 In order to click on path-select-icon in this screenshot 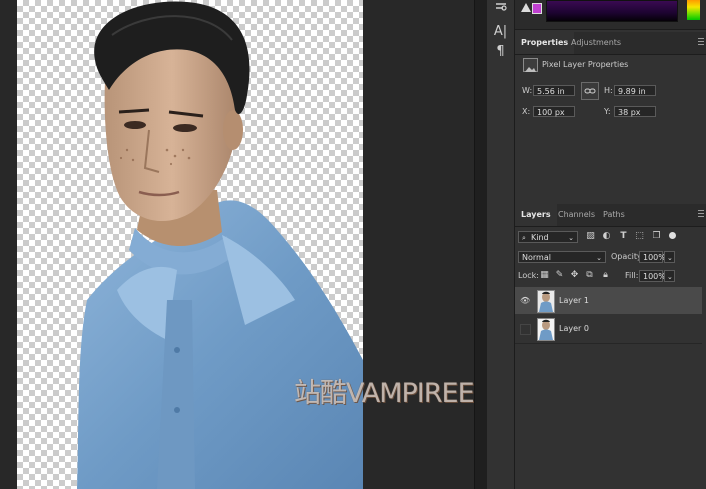, I will do `click(500, 8)`.